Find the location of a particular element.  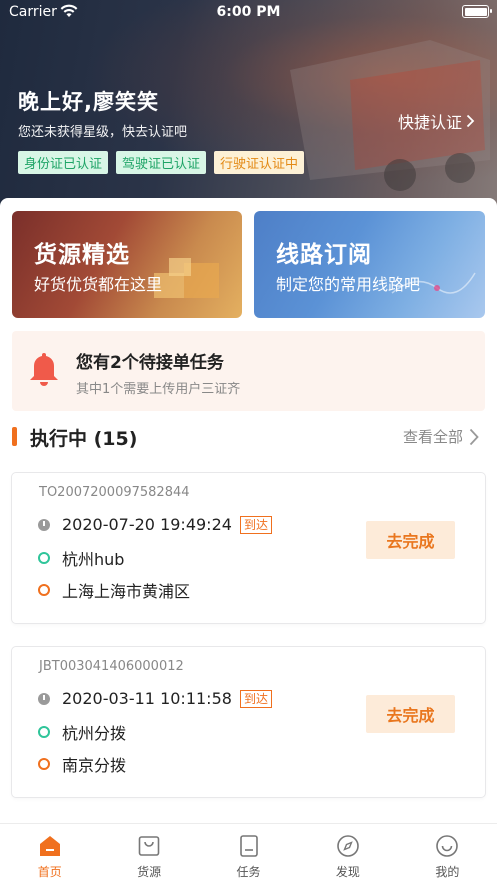

in-progress-section-header: 执行中 (15) 查看全部 is located at coordinates (248, 437).